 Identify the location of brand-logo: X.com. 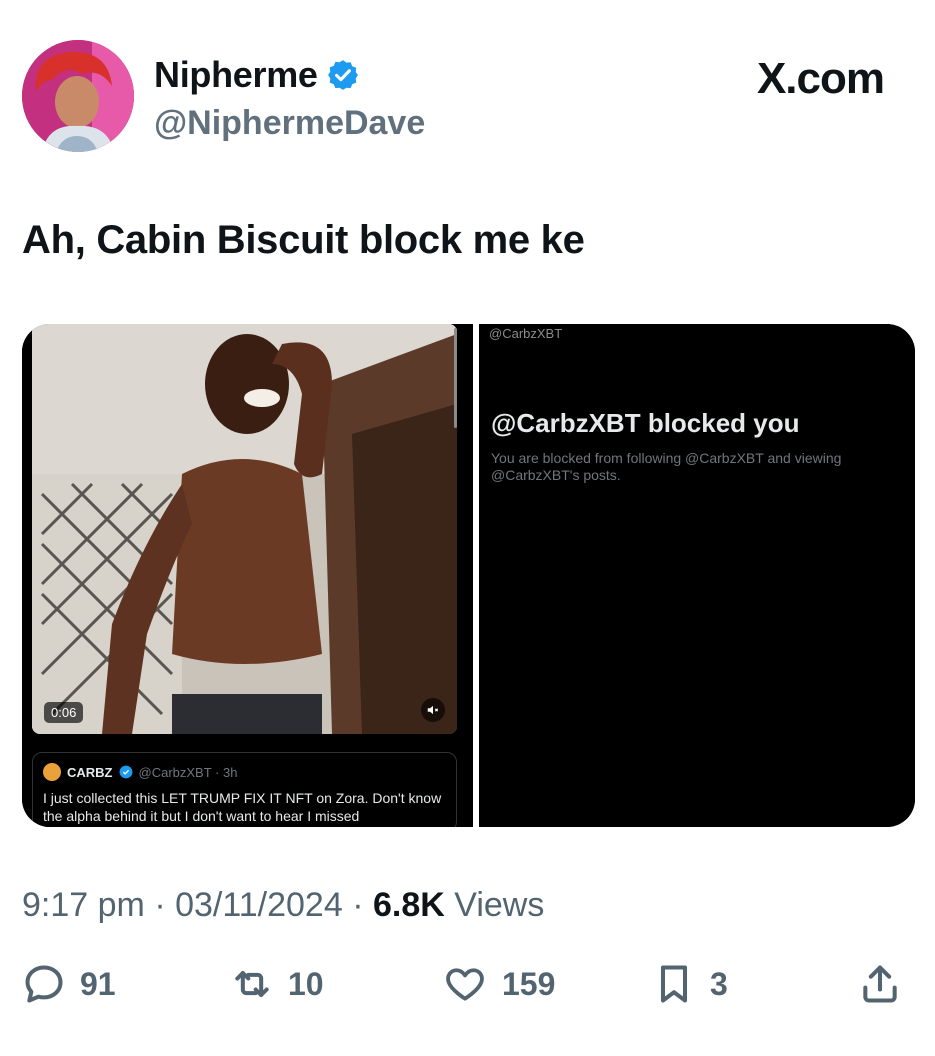
(820, 78).